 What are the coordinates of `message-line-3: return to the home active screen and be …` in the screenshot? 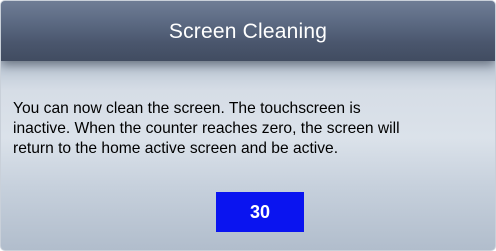 It's located at (176, 148).